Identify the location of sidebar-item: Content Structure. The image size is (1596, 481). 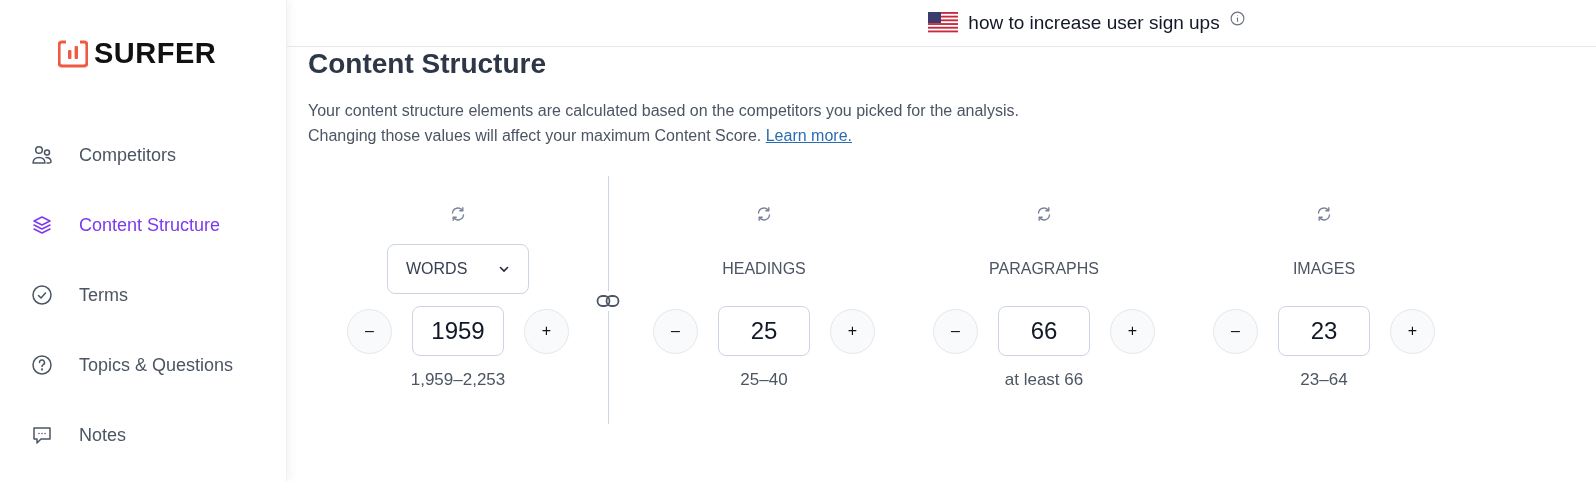
(143, 225).